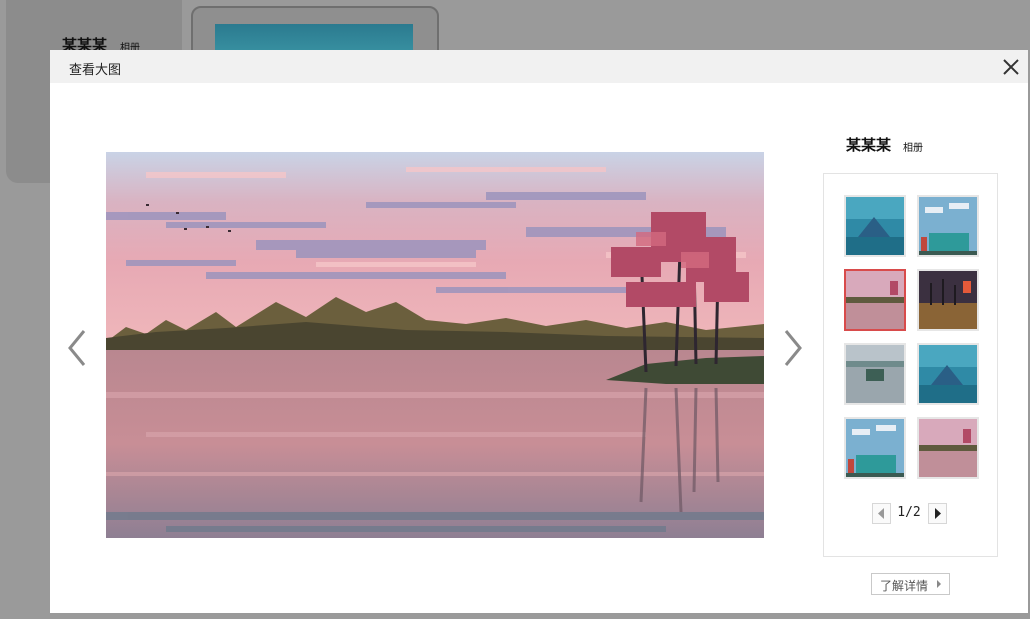  Describe the element at coordinates (793, 348) in the screenshot. I see `chevron-right-icon` at that location.